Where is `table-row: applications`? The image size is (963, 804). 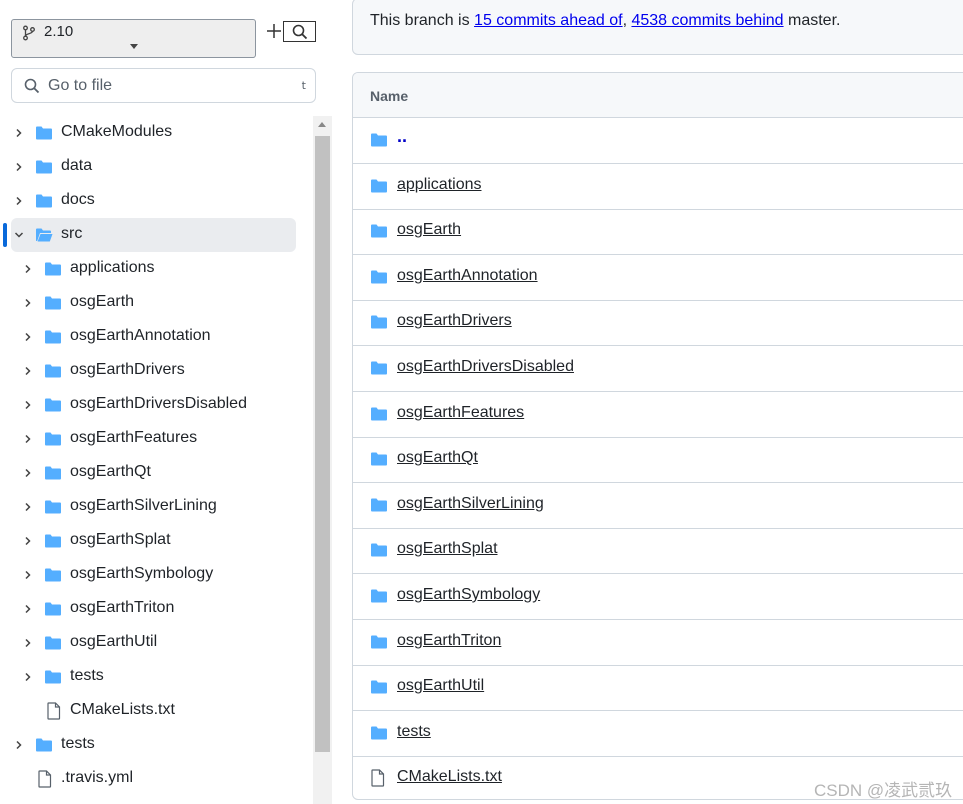
table-row: applications is located at coordinates (658, 186).